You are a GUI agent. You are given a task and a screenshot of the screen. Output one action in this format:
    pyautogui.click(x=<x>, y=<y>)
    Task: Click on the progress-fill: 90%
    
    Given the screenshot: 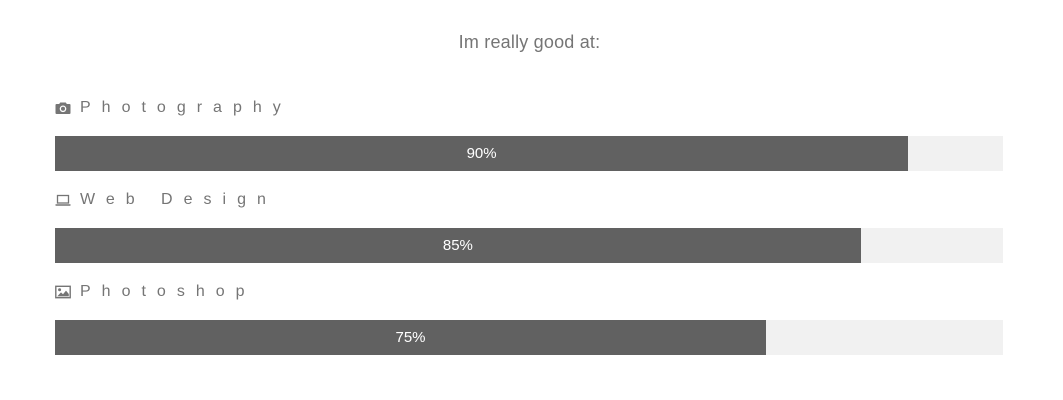 What is the action you would take?
    pyautogui.click(x=482, y=153)
    